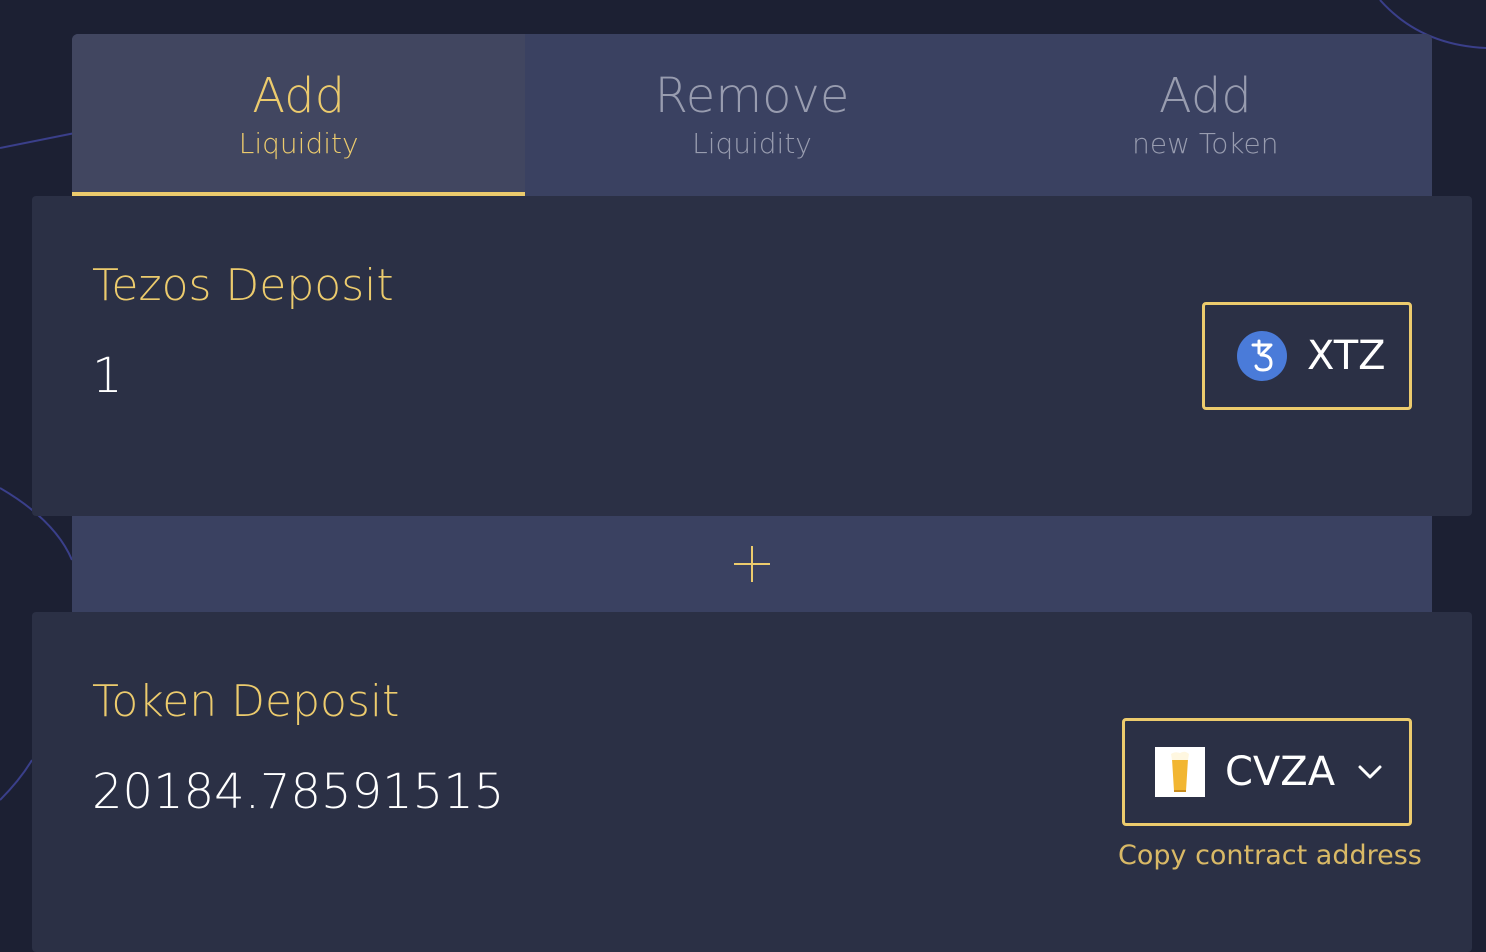  I want to click on tab-title: Remove, so click(752, 96).